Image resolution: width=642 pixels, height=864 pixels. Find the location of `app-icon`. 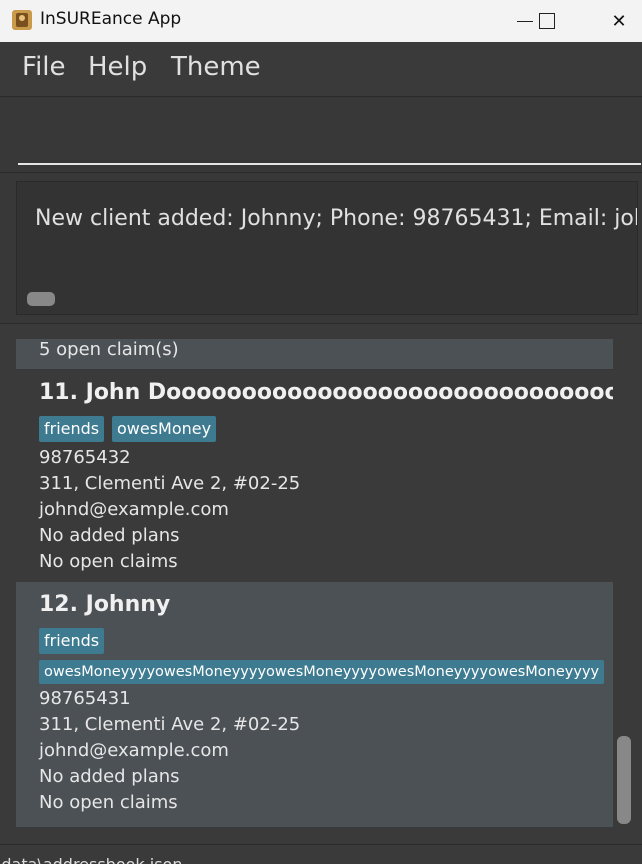

app-icon is located at coordinates (22, 20).